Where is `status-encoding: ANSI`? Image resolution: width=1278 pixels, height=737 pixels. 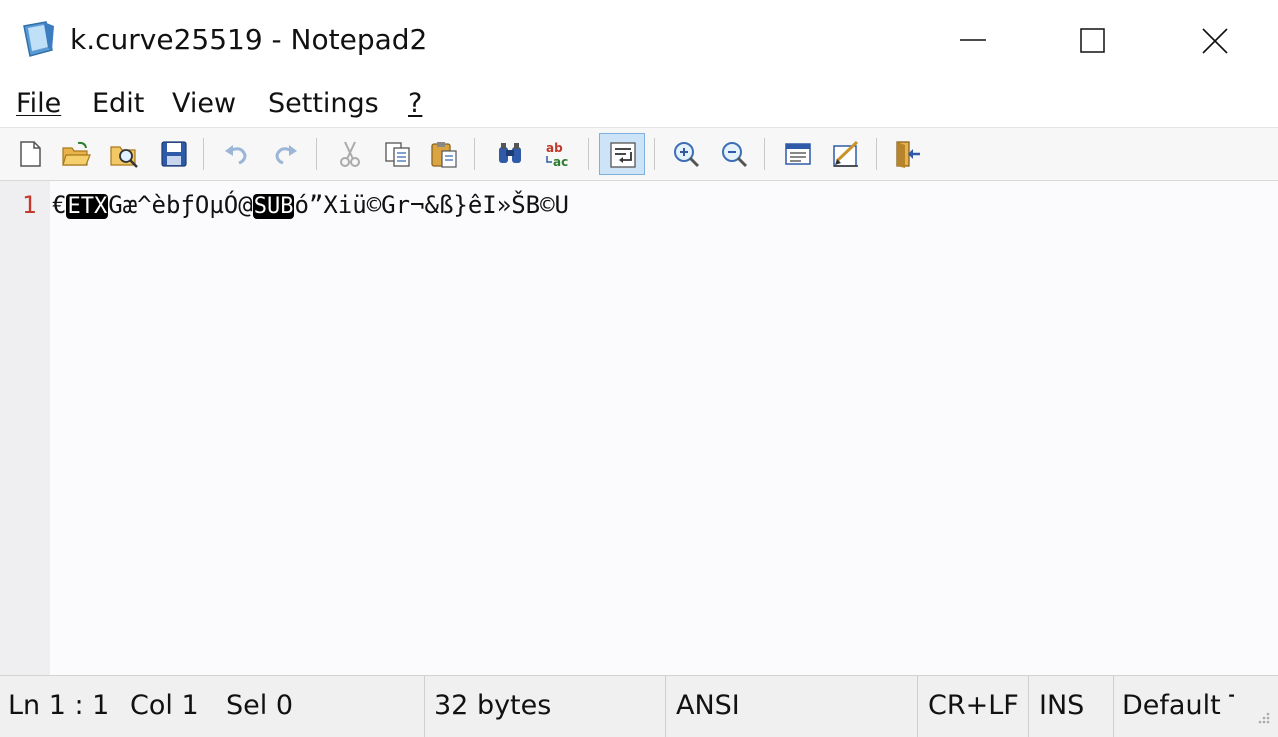
status-encoding: ANSI is located at coordinates (708, 705).